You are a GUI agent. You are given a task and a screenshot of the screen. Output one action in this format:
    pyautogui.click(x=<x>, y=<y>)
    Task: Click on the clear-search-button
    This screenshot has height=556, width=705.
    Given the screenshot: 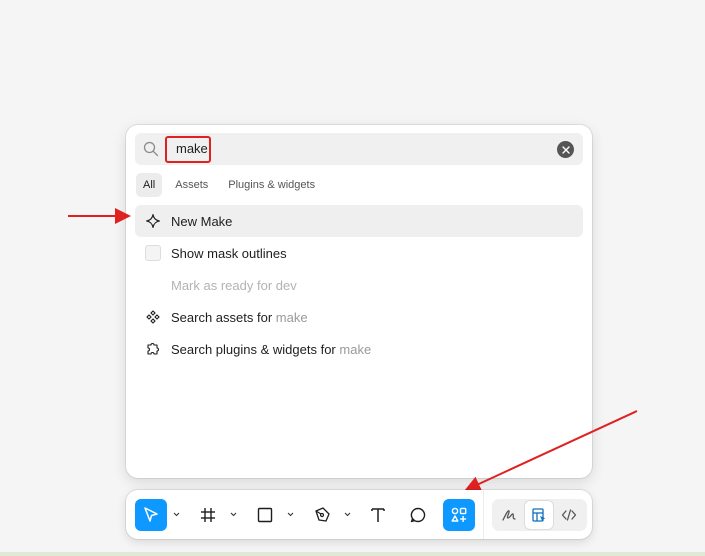 What is the action you would take?
    pyautogui.click(x=565, y=149)
    